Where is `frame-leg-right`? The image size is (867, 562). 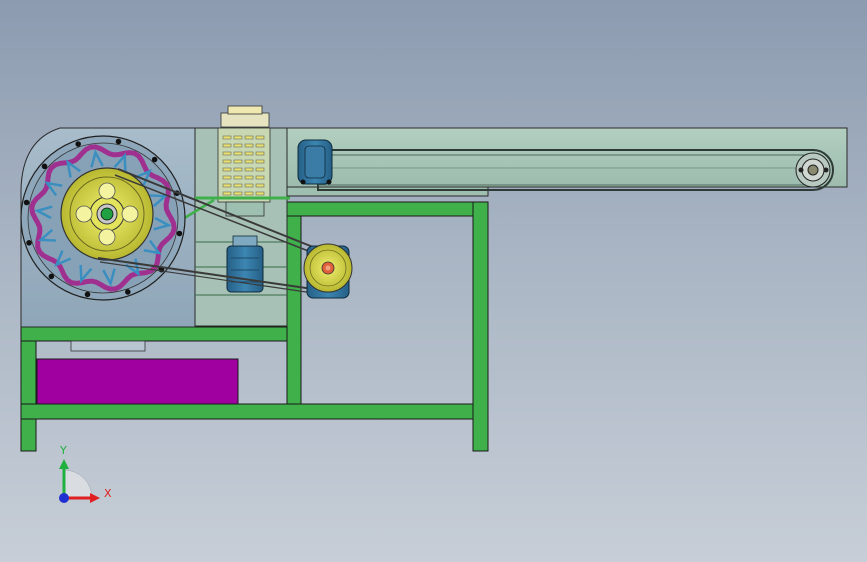 frame-leg-right is located at coordinates (480, 326).